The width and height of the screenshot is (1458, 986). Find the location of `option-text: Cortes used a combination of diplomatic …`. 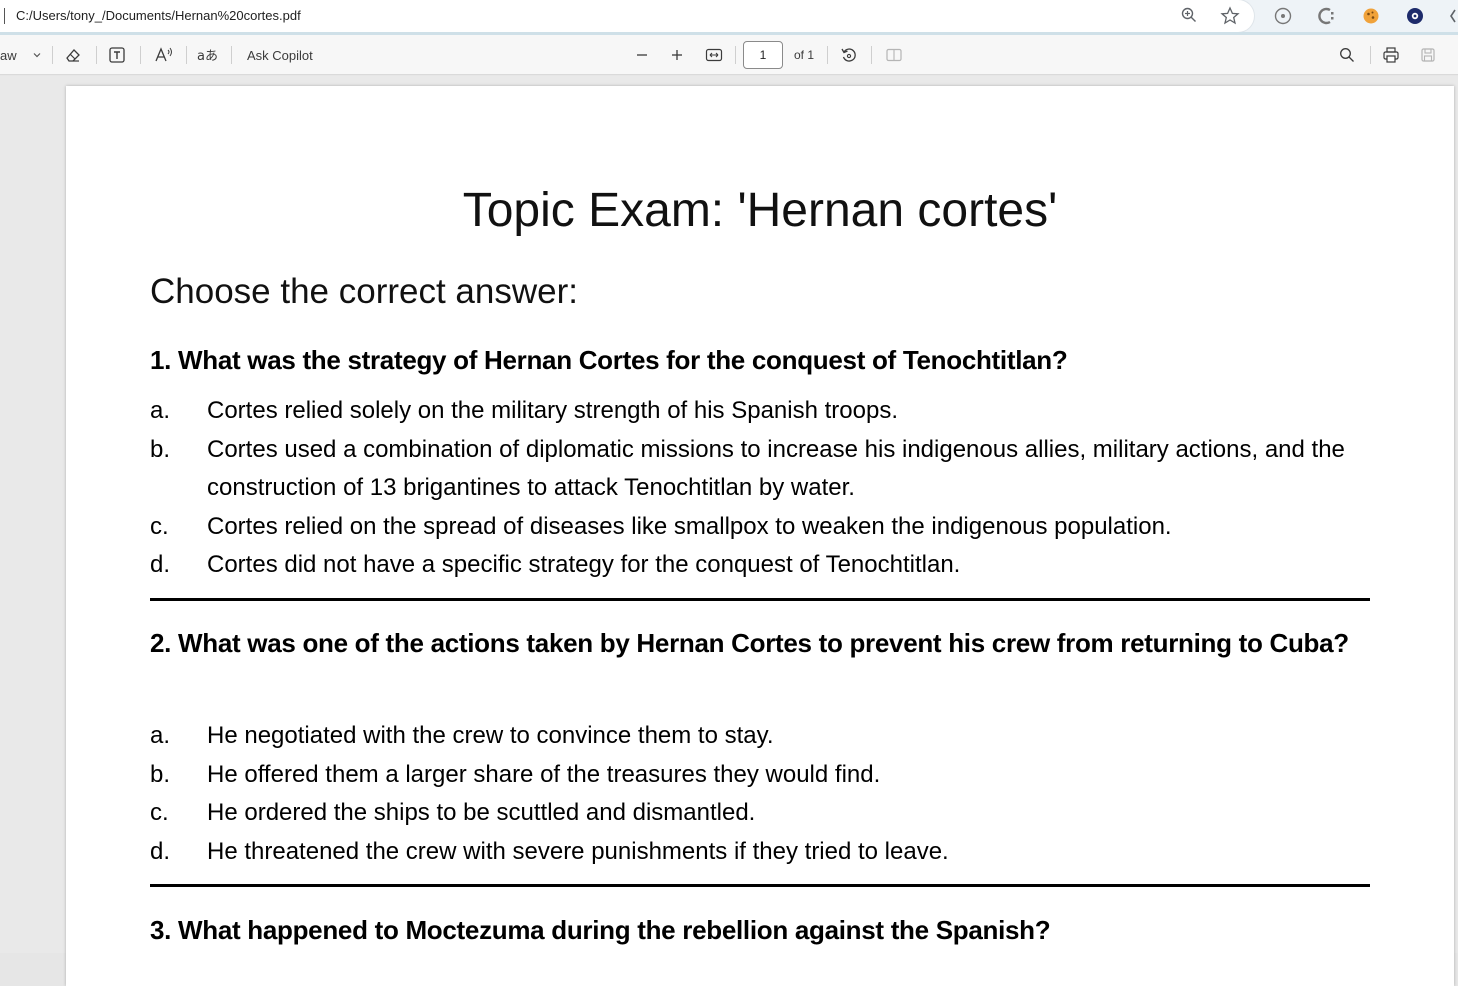

option-text: Cortes used a combination of diplomatic … is located at coordinates (776, 468).